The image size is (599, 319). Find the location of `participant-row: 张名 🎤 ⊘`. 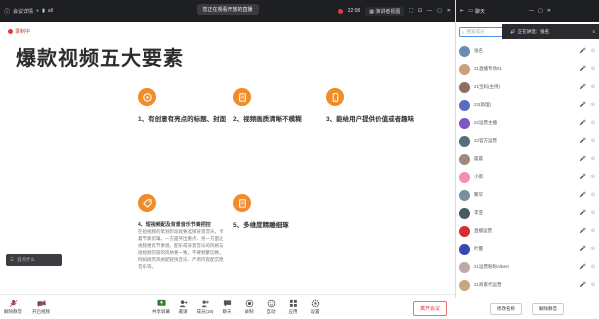

participant-row: 张名 🎤 ⊘ is located at coordinates (527, 51).